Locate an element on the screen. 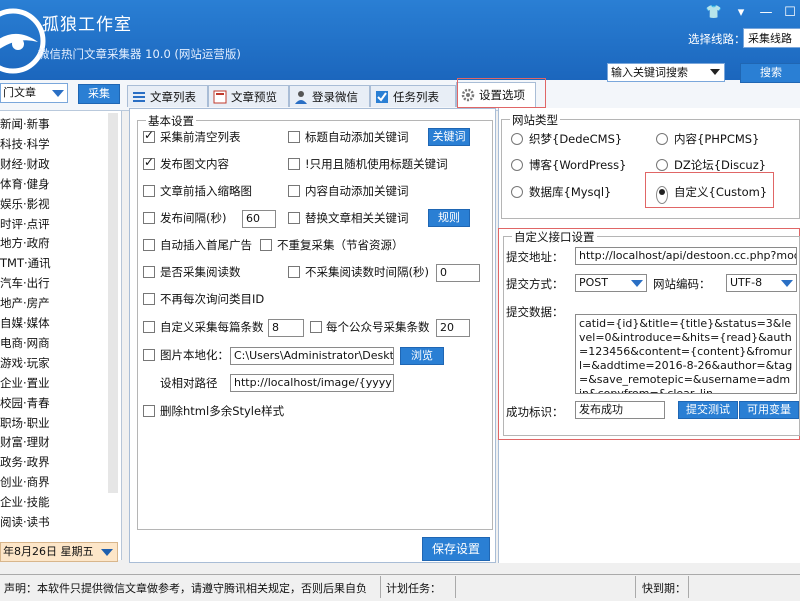 Image resolution: width=800 pixels, height=601 pixels. auto-content-kw-checkbox is located at coordinates (294, 191).